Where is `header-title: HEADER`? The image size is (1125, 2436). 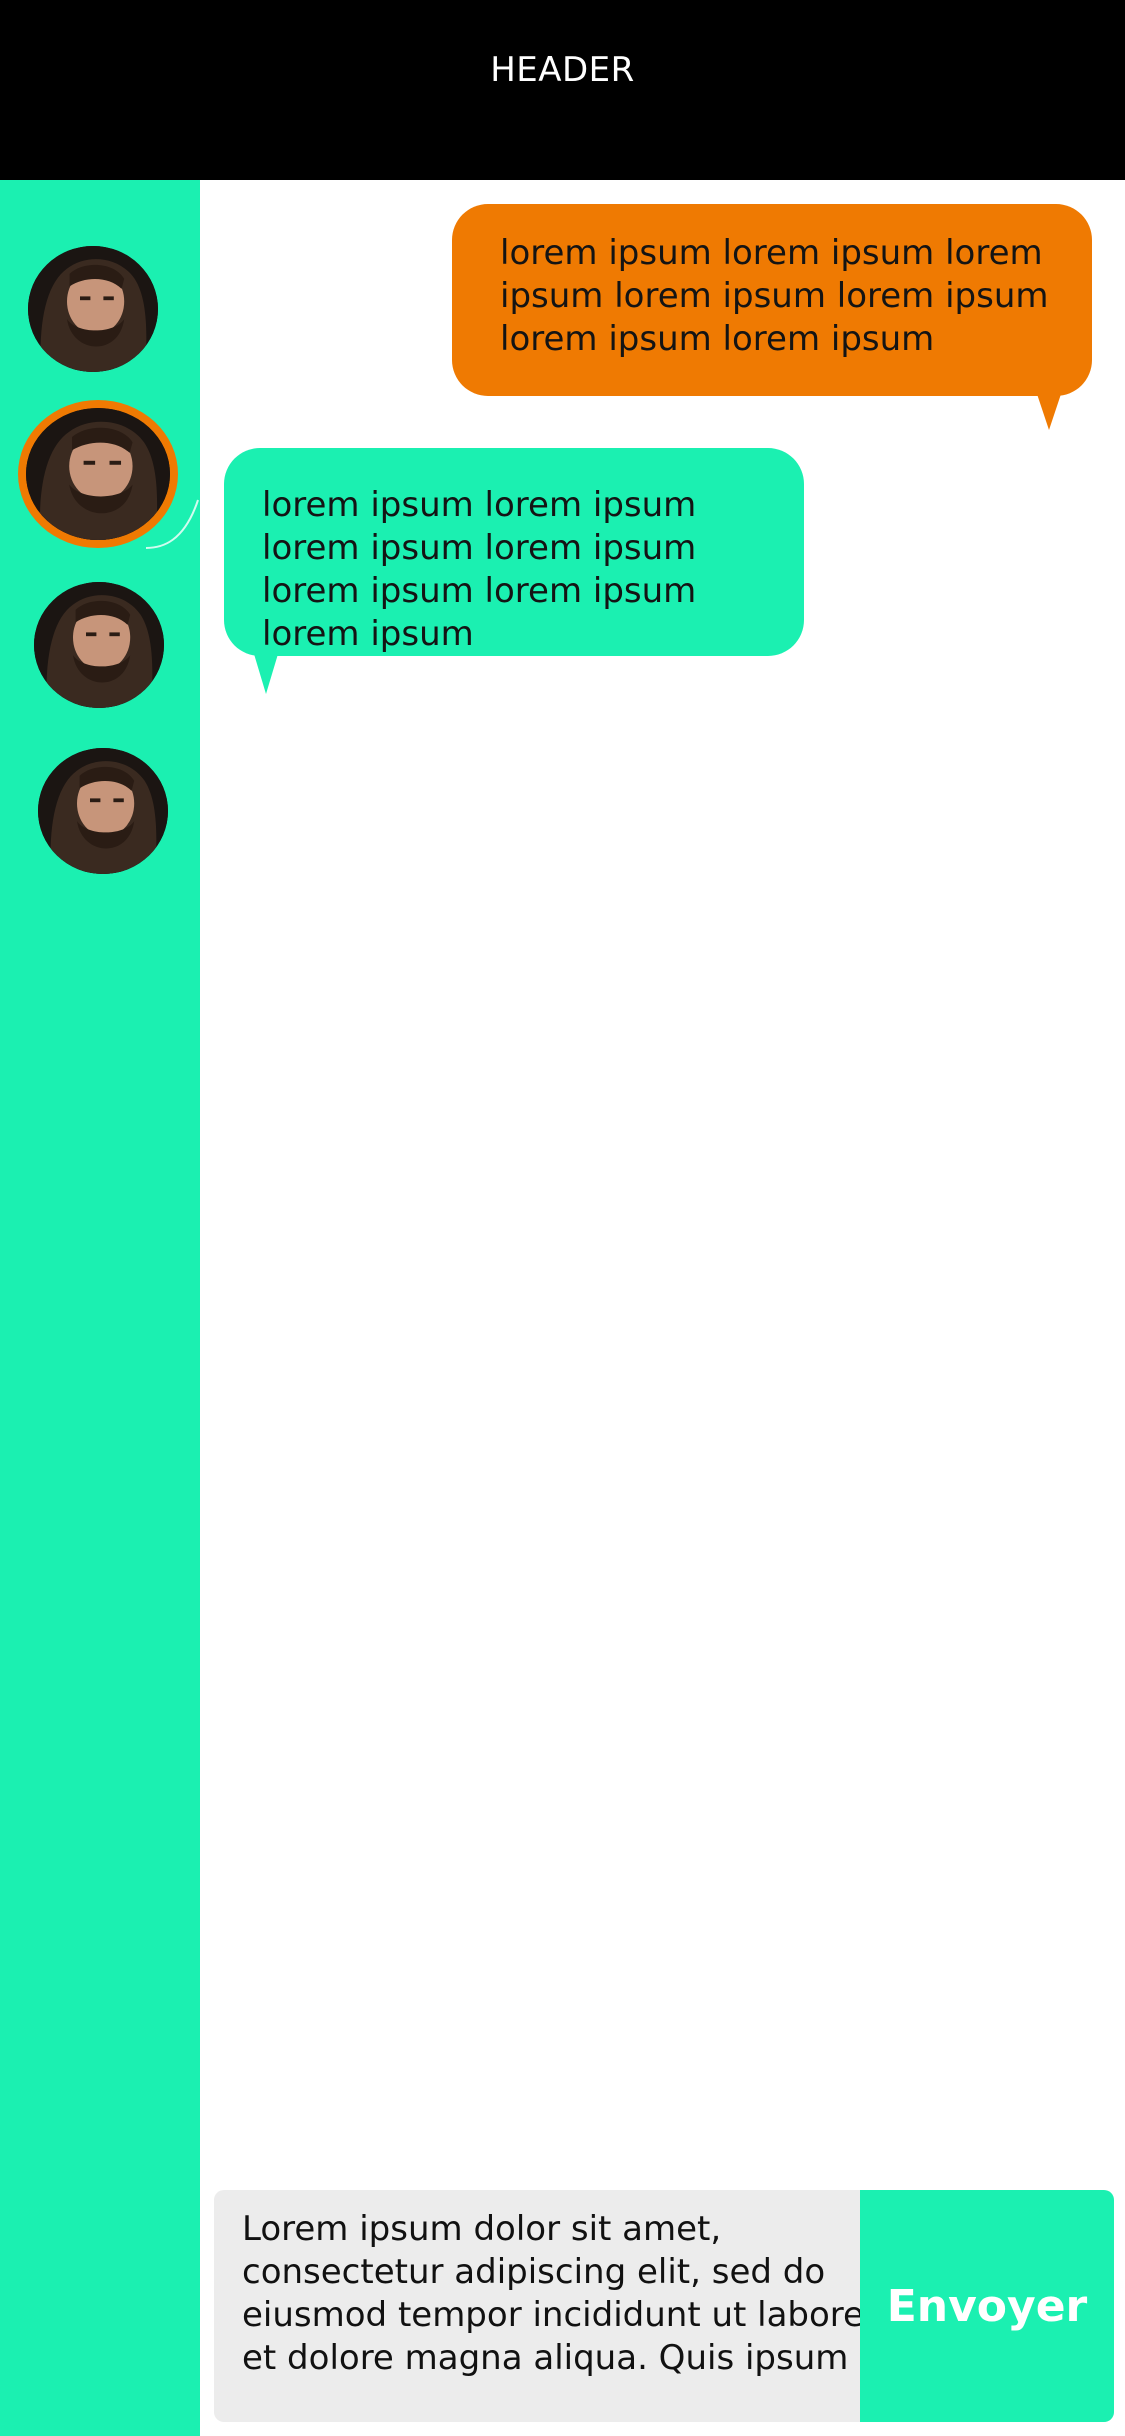
header-title: HEADER is located at coordinates (562, 70).